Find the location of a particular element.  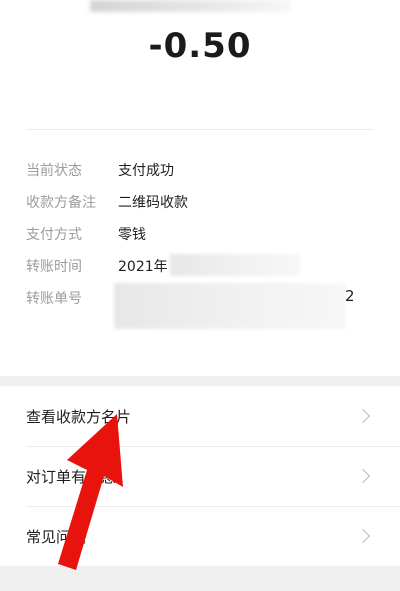

detail-value: 二维码收款 is located at coordinates (153, 203).